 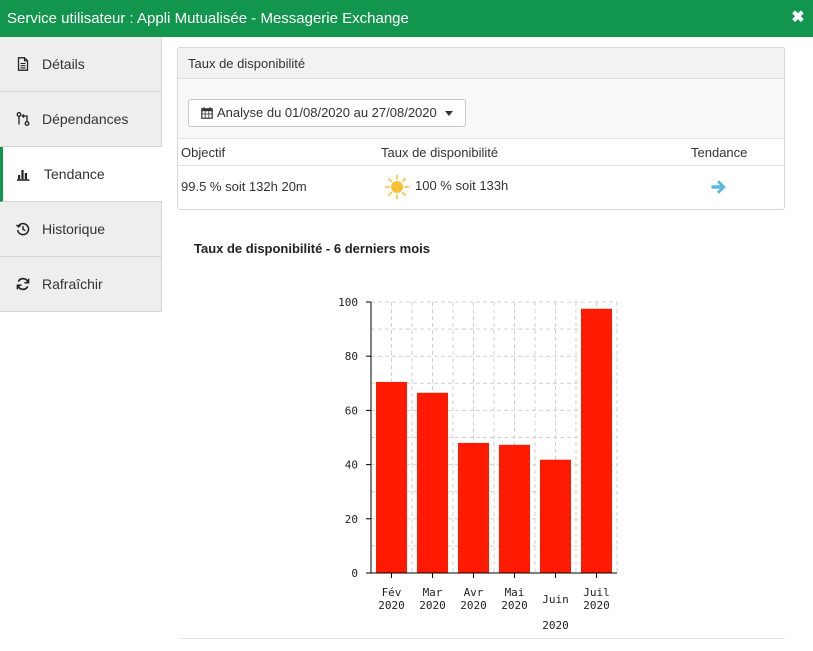 I want to click on chart-title: Taux de disponibilité - 6 derniers mois, so click(x=312, y=248).